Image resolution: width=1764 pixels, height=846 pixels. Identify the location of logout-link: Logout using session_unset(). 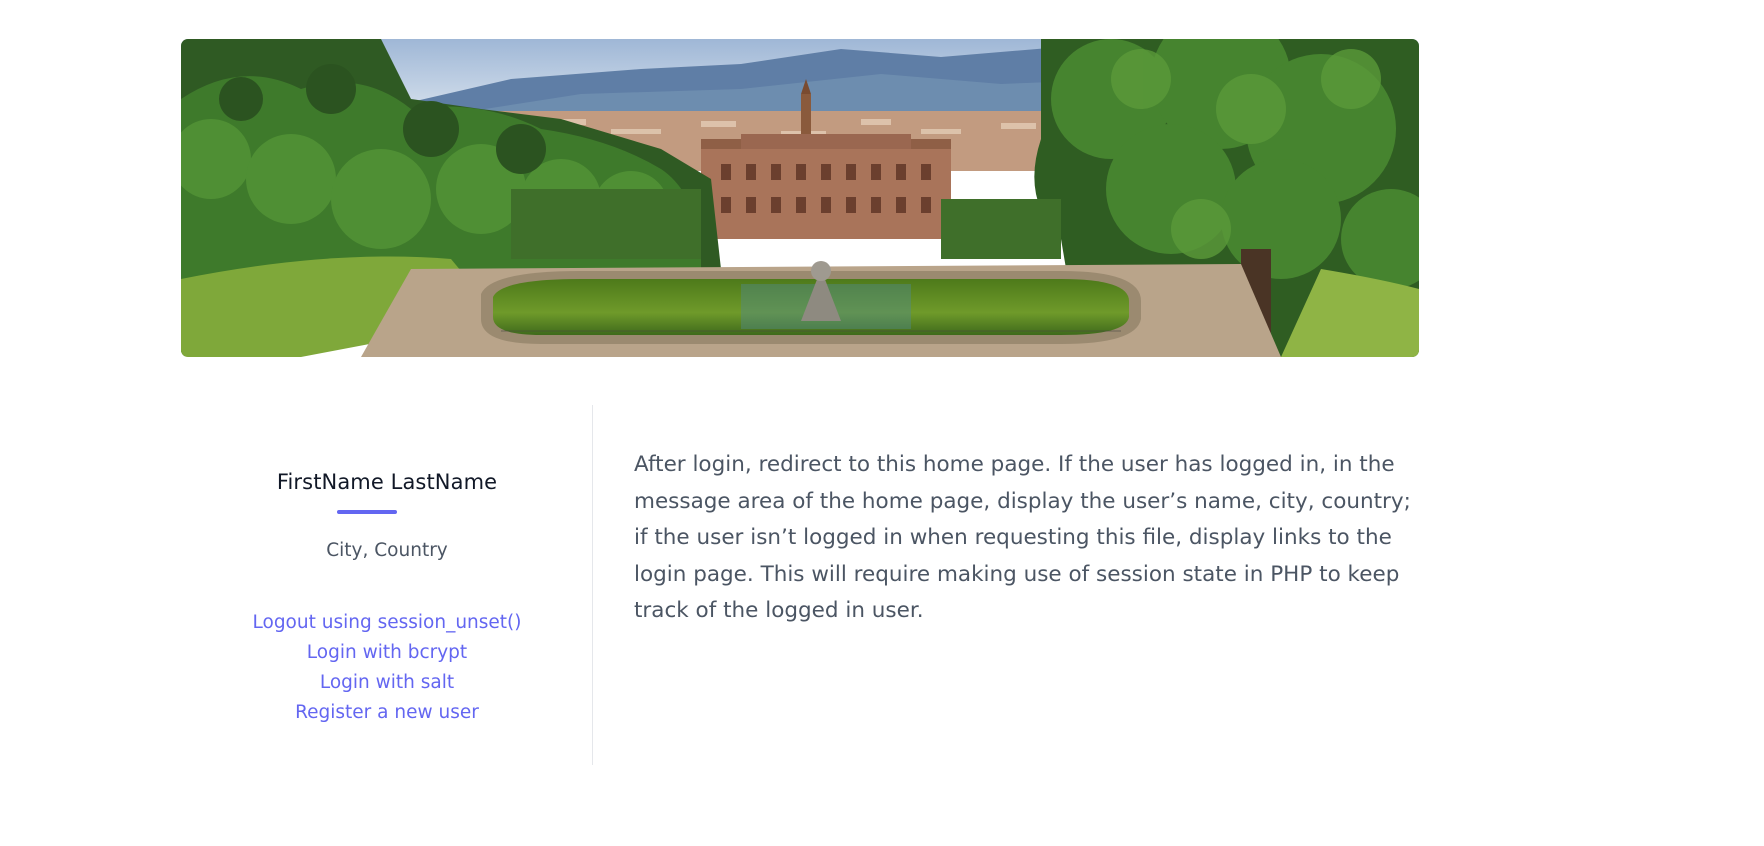
(387, 623).